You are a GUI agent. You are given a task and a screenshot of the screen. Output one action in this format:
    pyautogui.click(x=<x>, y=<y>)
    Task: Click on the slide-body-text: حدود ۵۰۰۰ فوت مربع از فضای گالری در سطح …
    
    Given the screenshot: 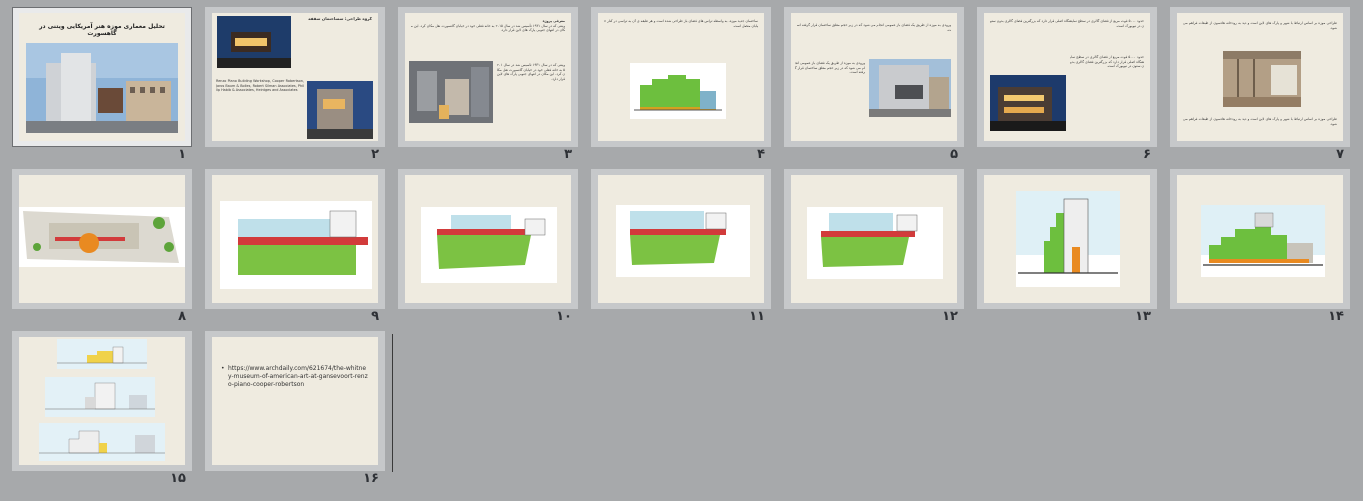 What is the action you would take?
    pyautogui.click(x=1067, y=23)
    